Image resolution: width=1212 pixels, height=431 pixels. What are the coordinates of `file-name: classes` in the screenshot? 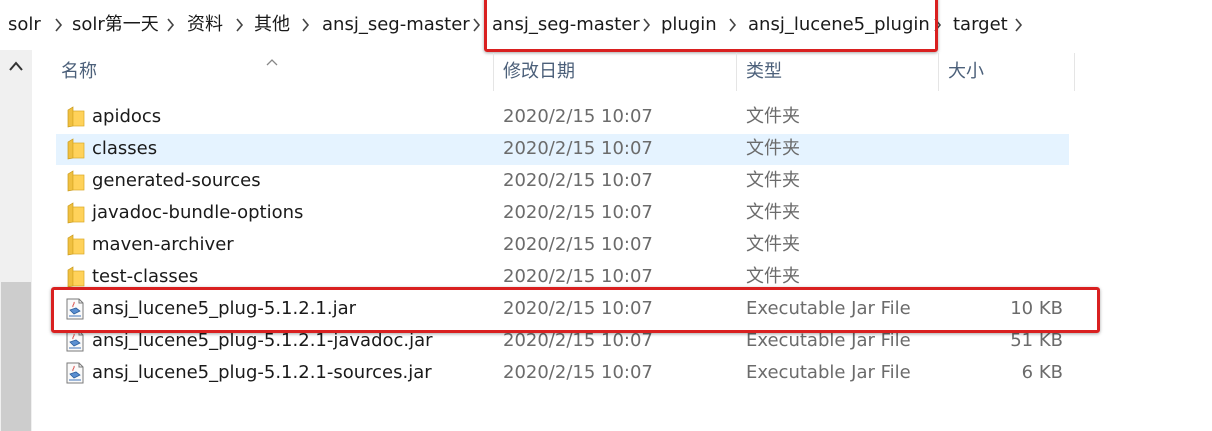 It's located at (125, 148).